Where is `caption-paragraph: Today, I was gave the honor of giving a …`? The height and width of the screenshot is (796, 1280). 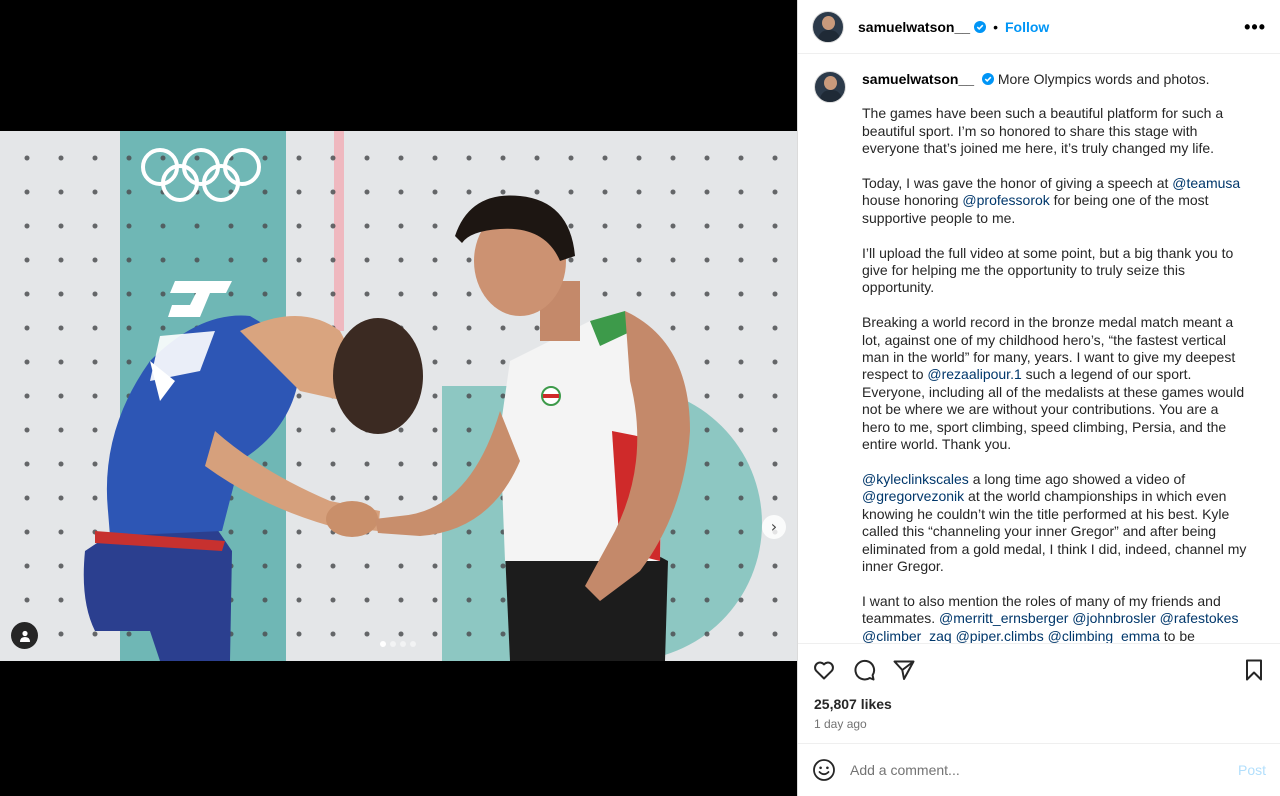
caption-paragraph: Today, I was gave the honor of giving a … is located at coordinates (1056, 201).